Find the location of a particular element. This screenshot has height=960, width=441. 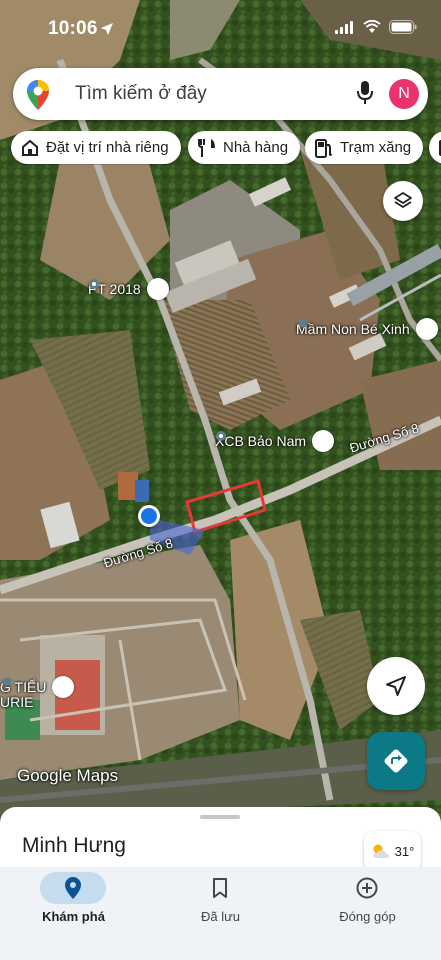

gas-station-icon is located at coordinates (324, 148).